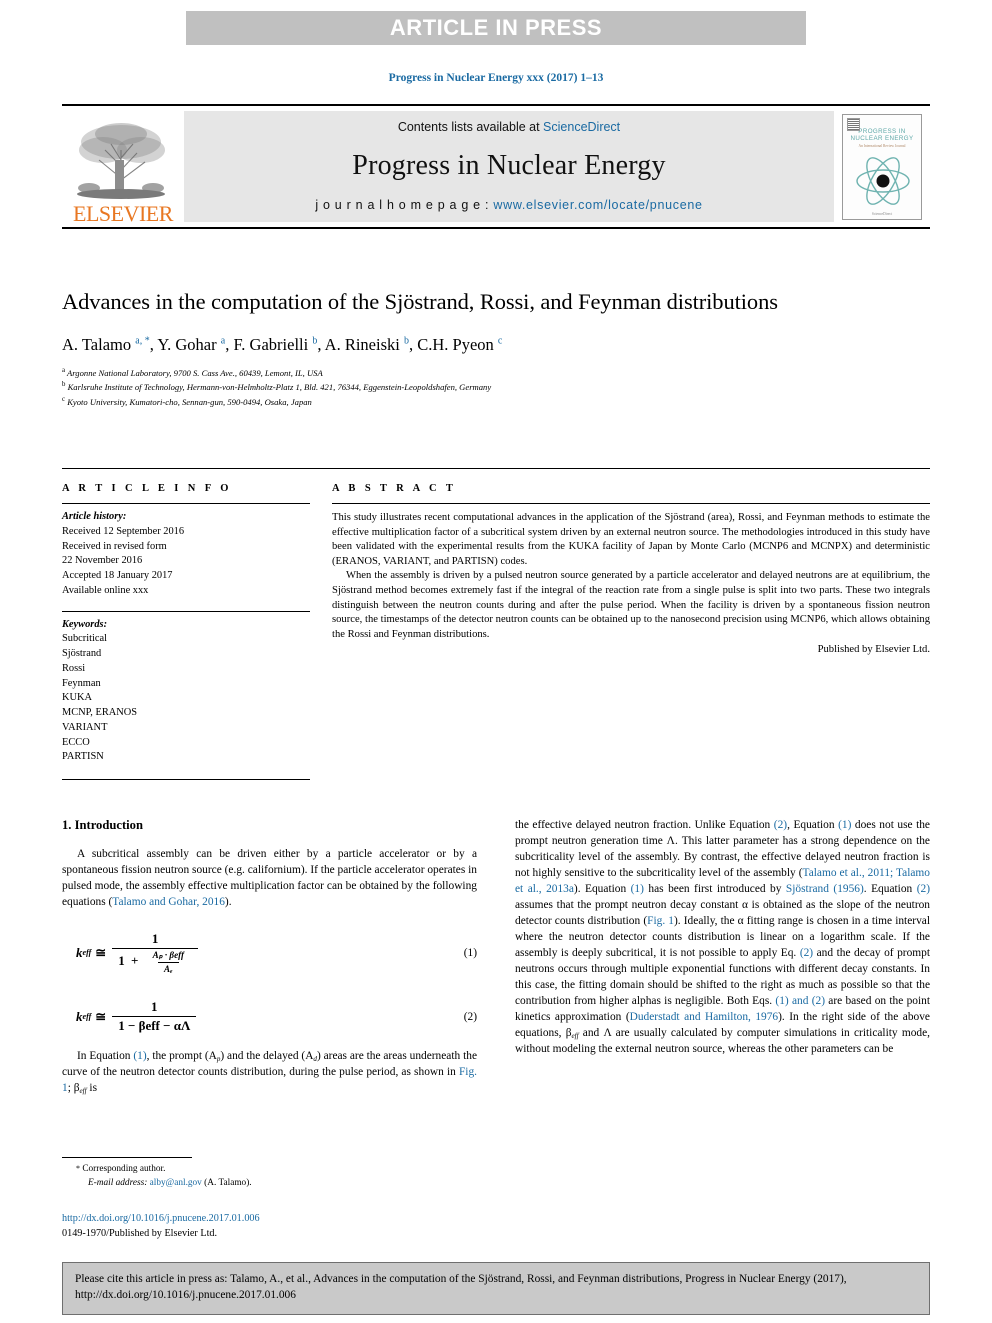  Describe the element at coordinates (154, 1007) in the screenshot. I see `eq2-numerator: 1` at that location.